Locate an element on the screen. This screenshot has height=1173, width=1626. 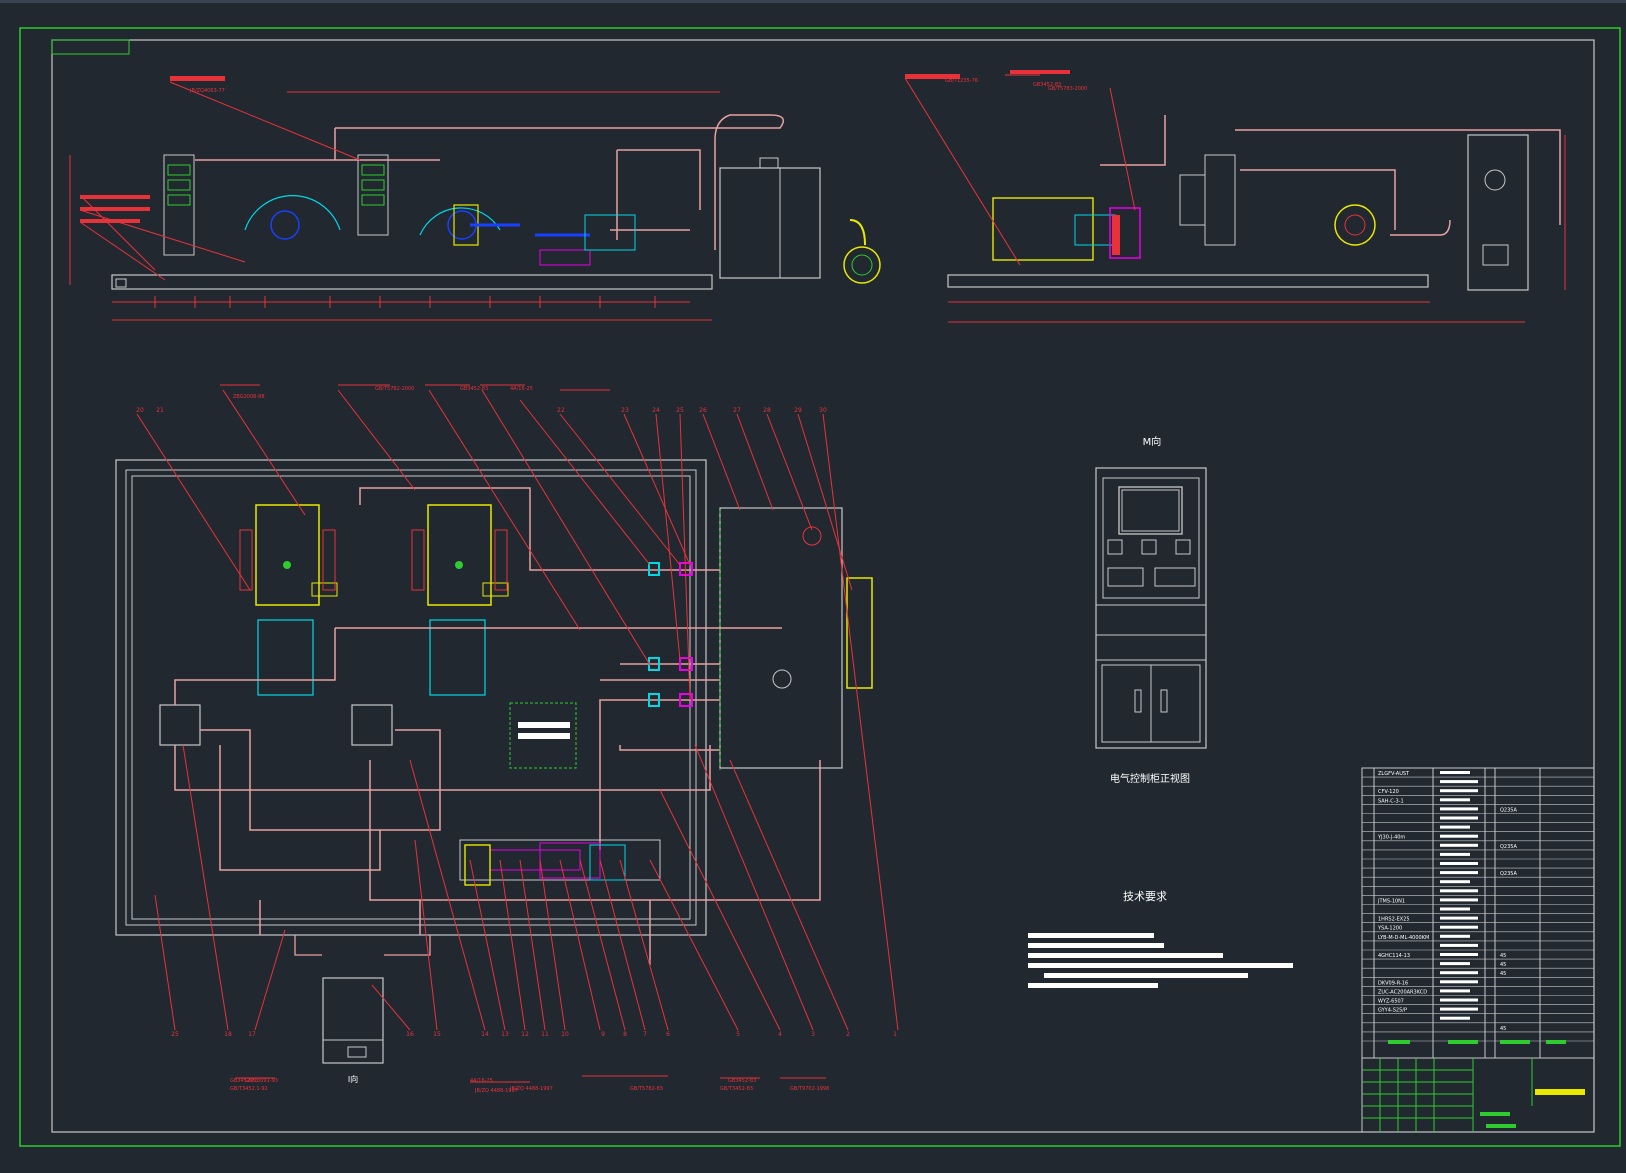
svg-text: 3 is located at coordinates (813, 1034).